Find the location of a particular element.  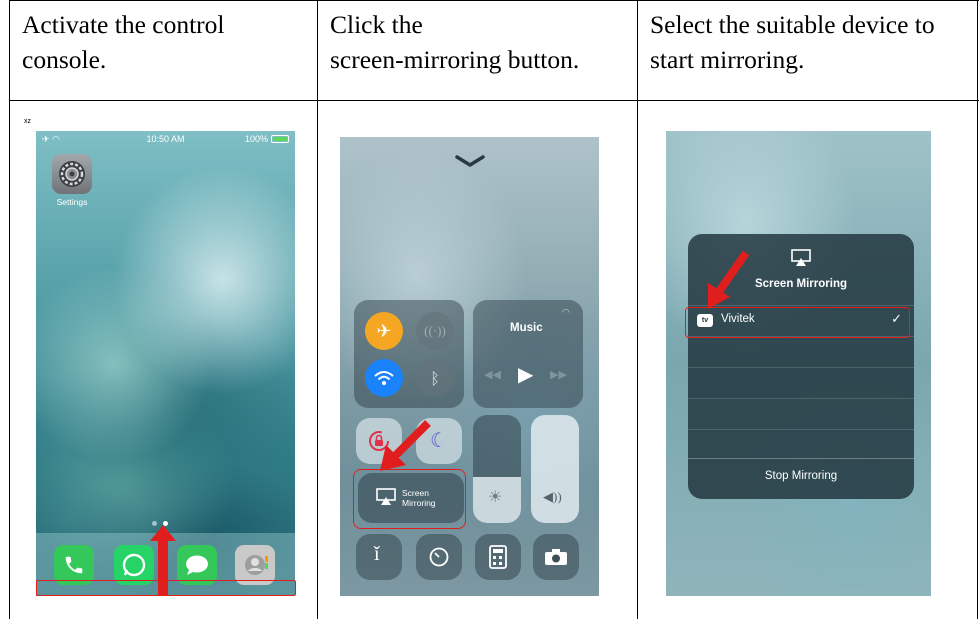

status-bar: ✈ ◠ 10:50 AM 100% is located at coordinates (165, 140).